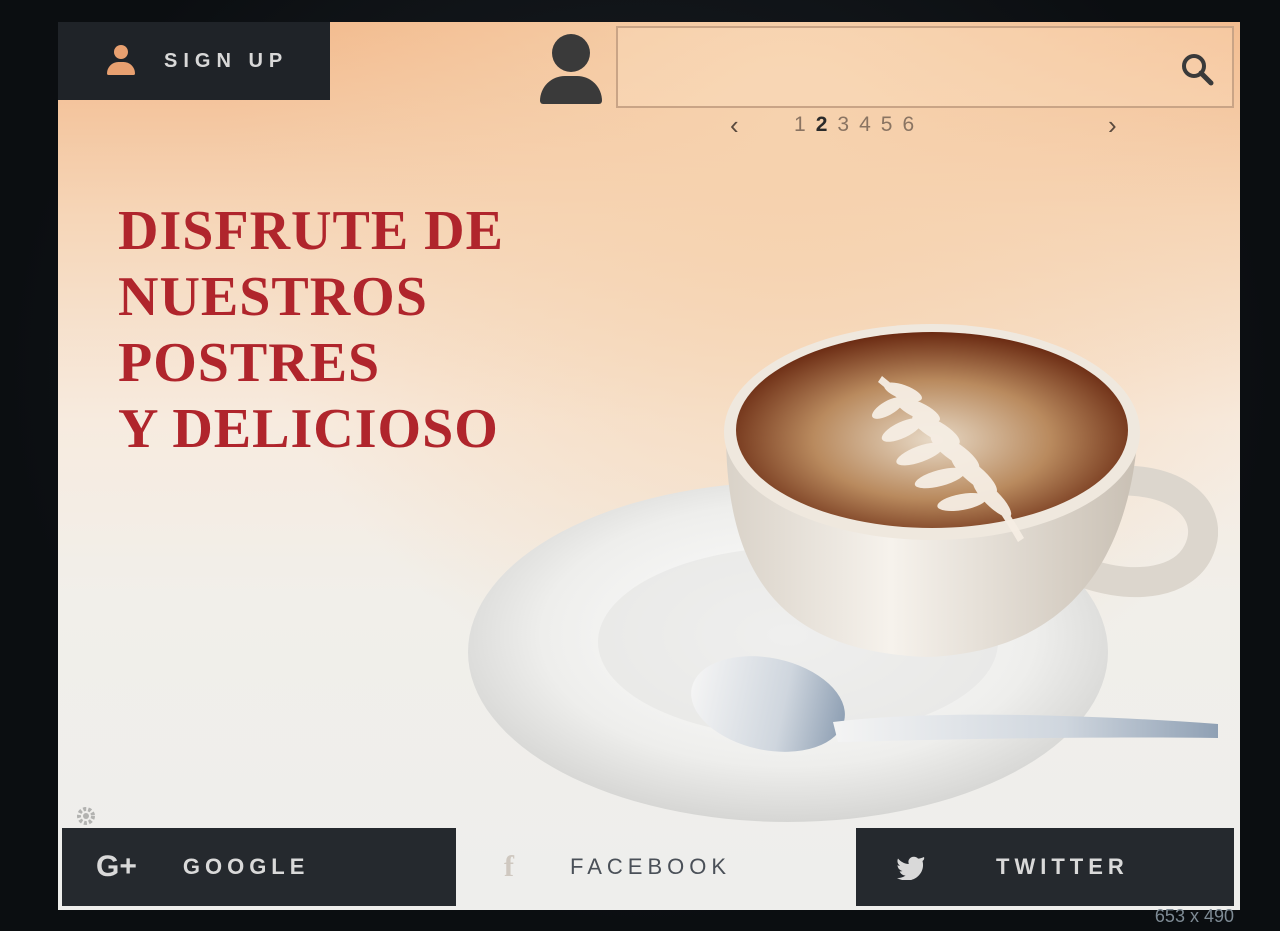 This screenshot has width=1280, height=931. I want to click on facebook-label: FACEBOOK, so click(651, 866).